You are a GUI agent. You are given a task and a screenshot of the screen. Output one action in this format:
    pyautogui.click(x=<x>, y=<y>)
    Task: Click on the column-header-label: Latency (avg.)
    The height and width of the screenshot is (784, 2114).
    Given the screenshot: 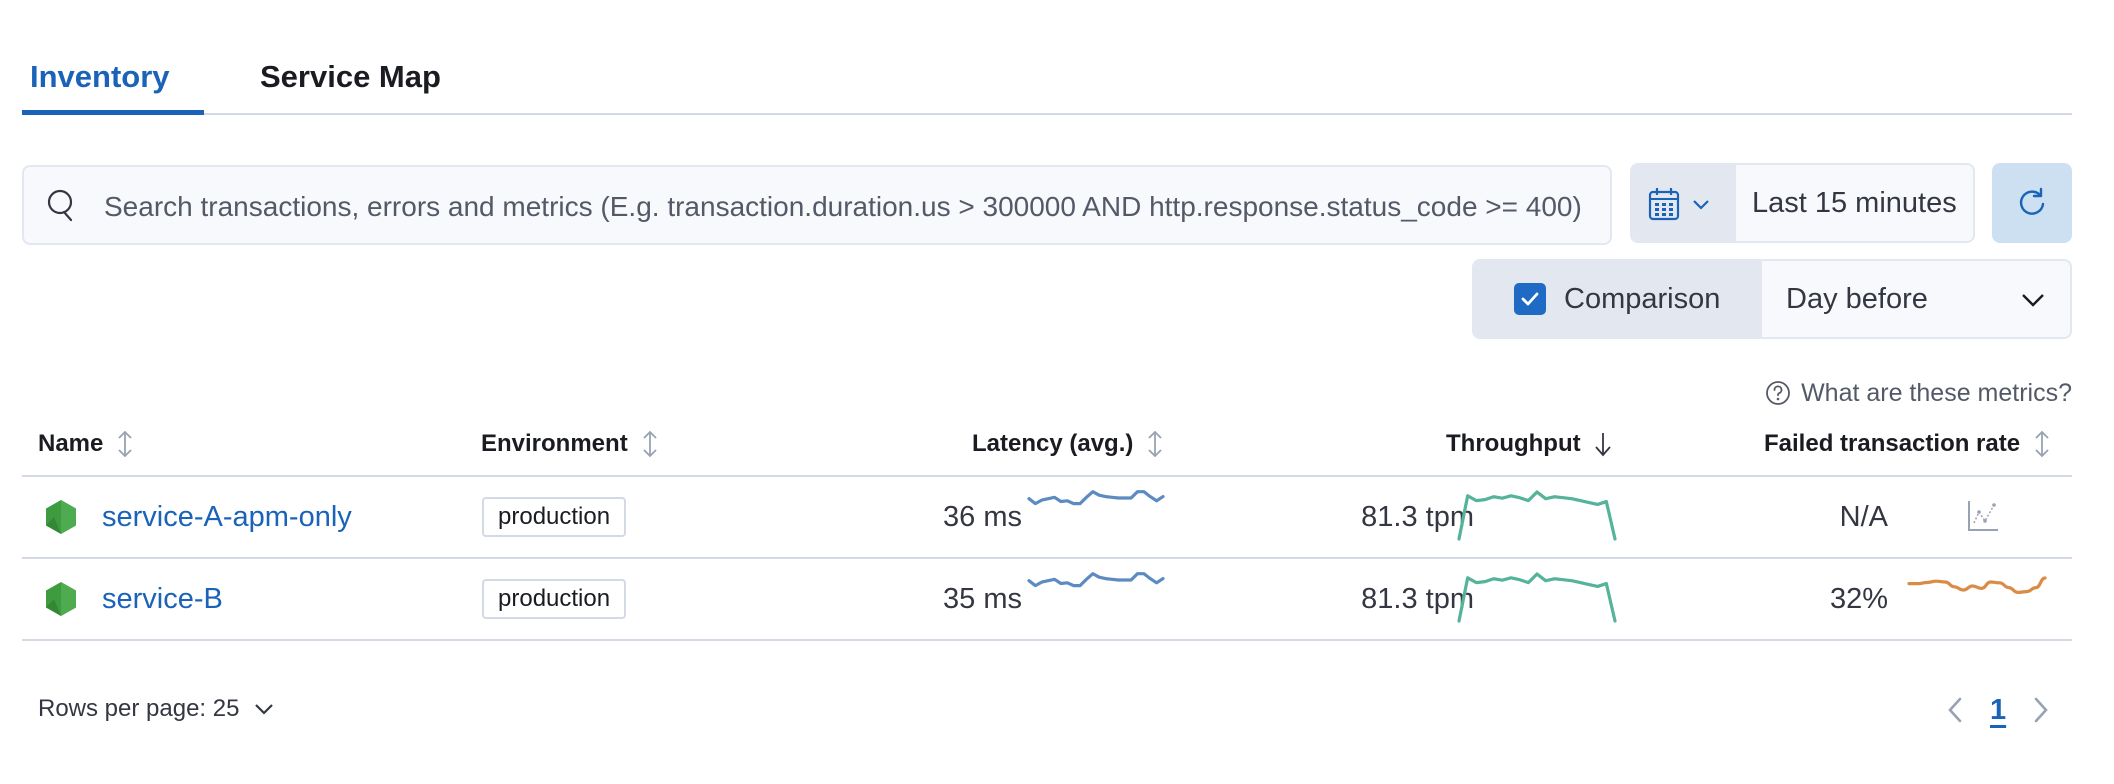 What is the action you would take?
    pyautogui.click(x=1053, y=443)
    